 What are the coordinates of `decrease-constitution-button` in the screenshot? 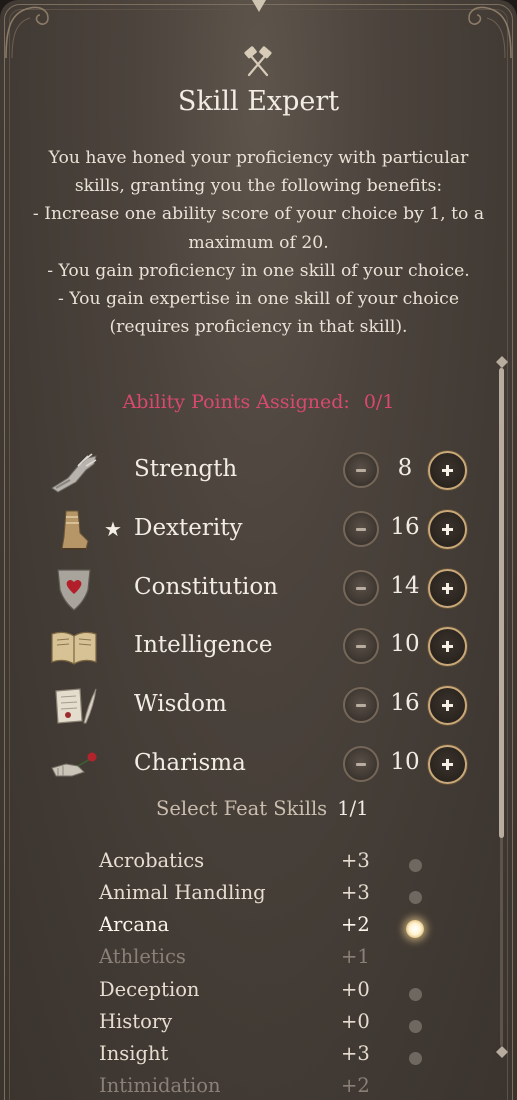 It's located at (361, 588).